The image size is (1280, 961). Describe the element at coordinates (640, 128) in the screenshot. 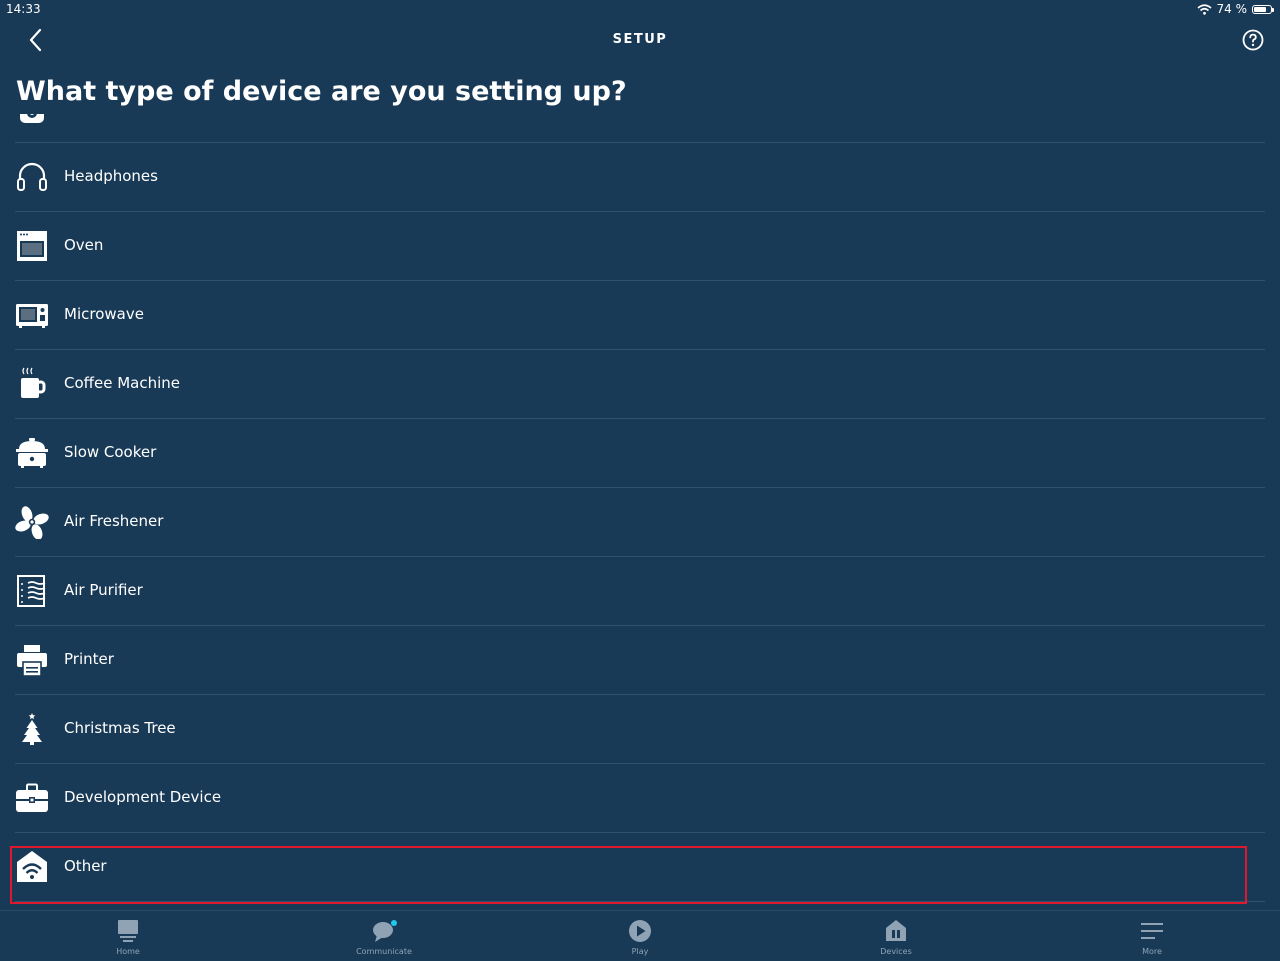

I see `device-row-speaker` at that location.